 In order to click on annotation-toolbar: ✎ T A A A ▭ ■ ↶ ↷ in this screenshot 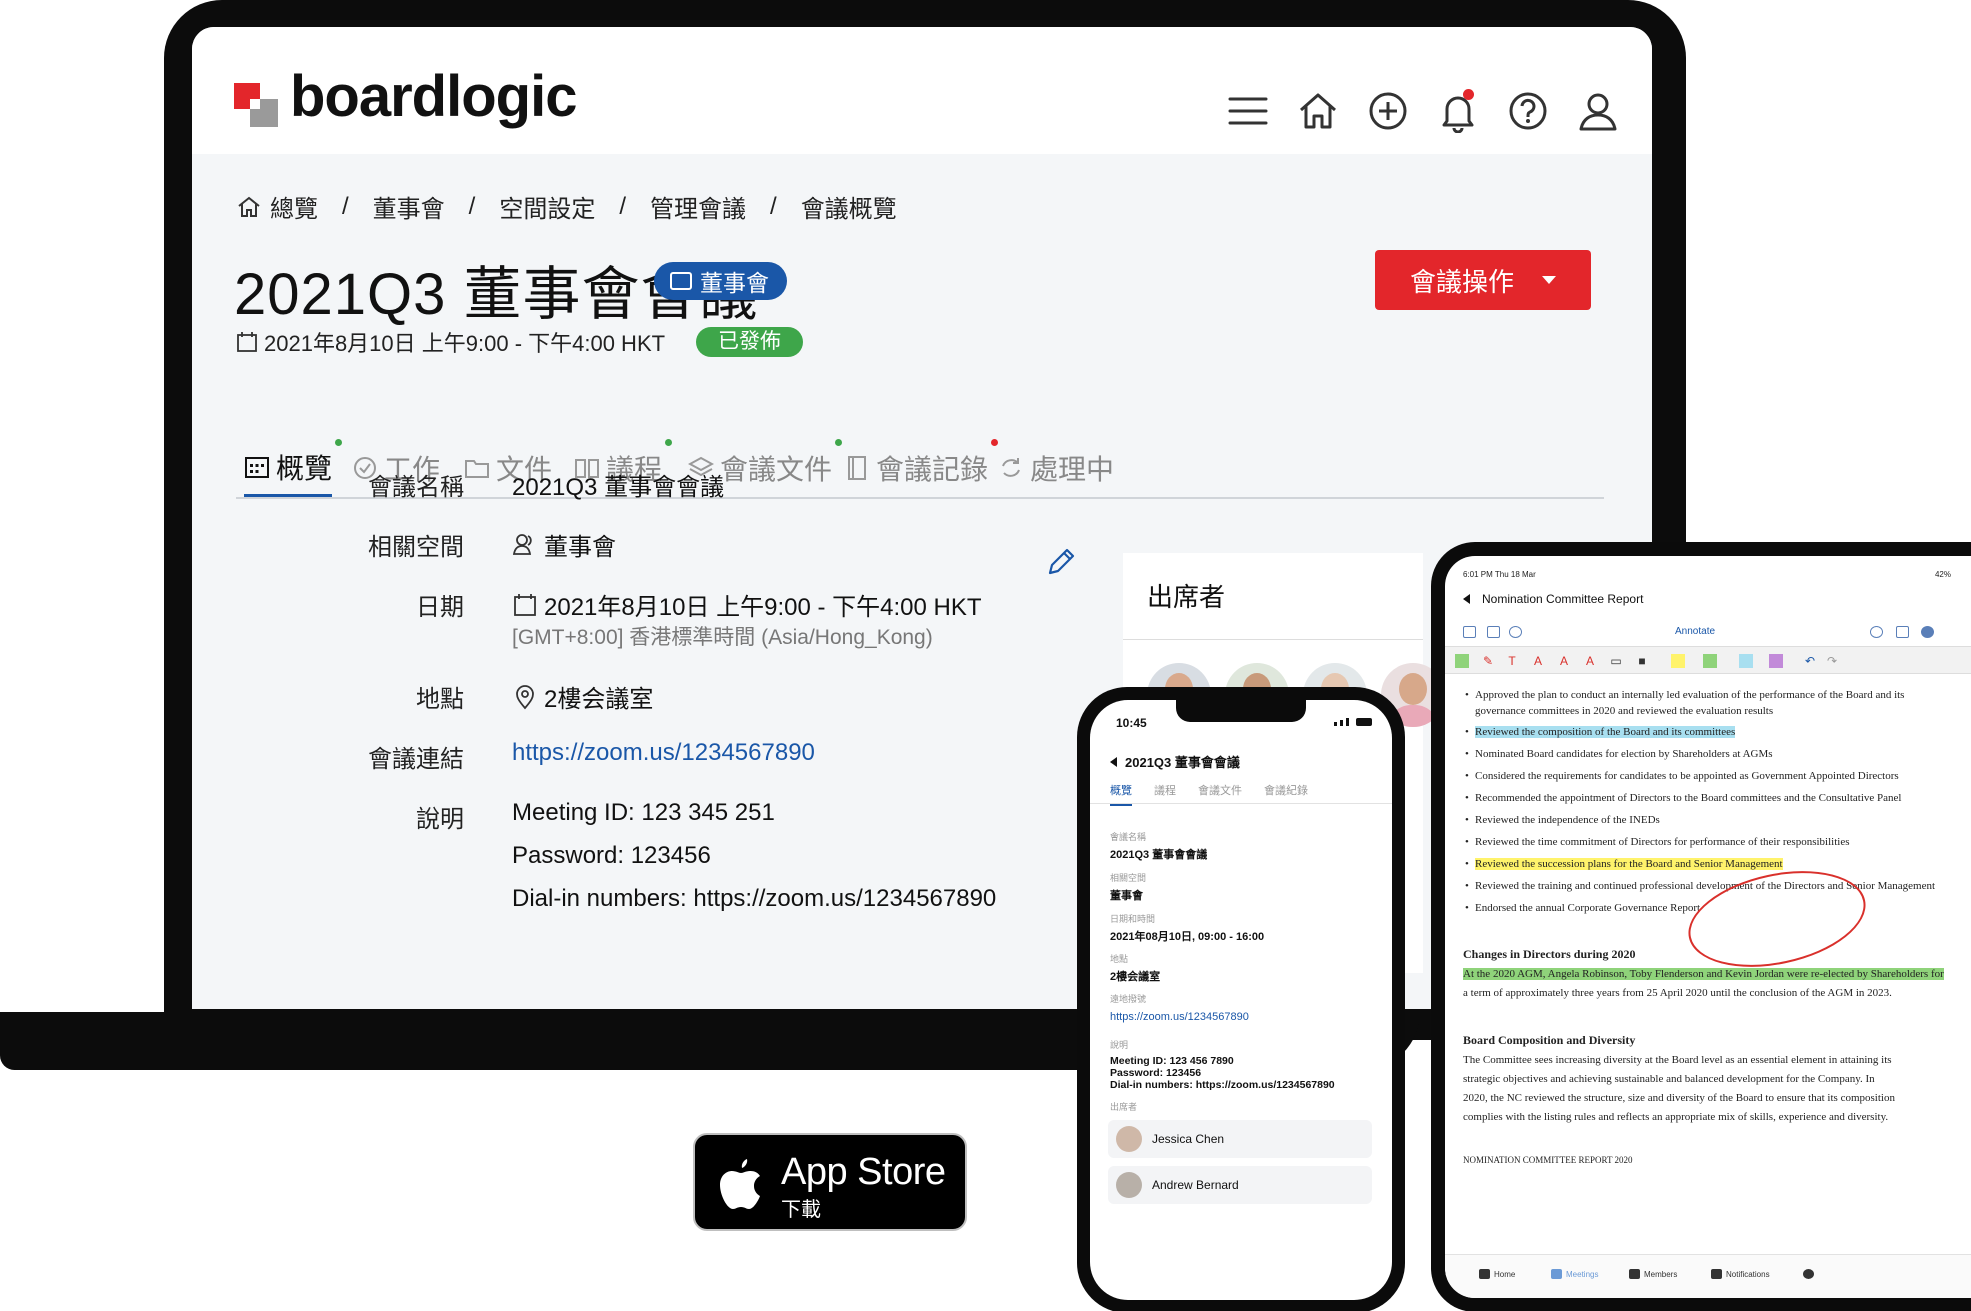, I will do `click(1708, 660)`.